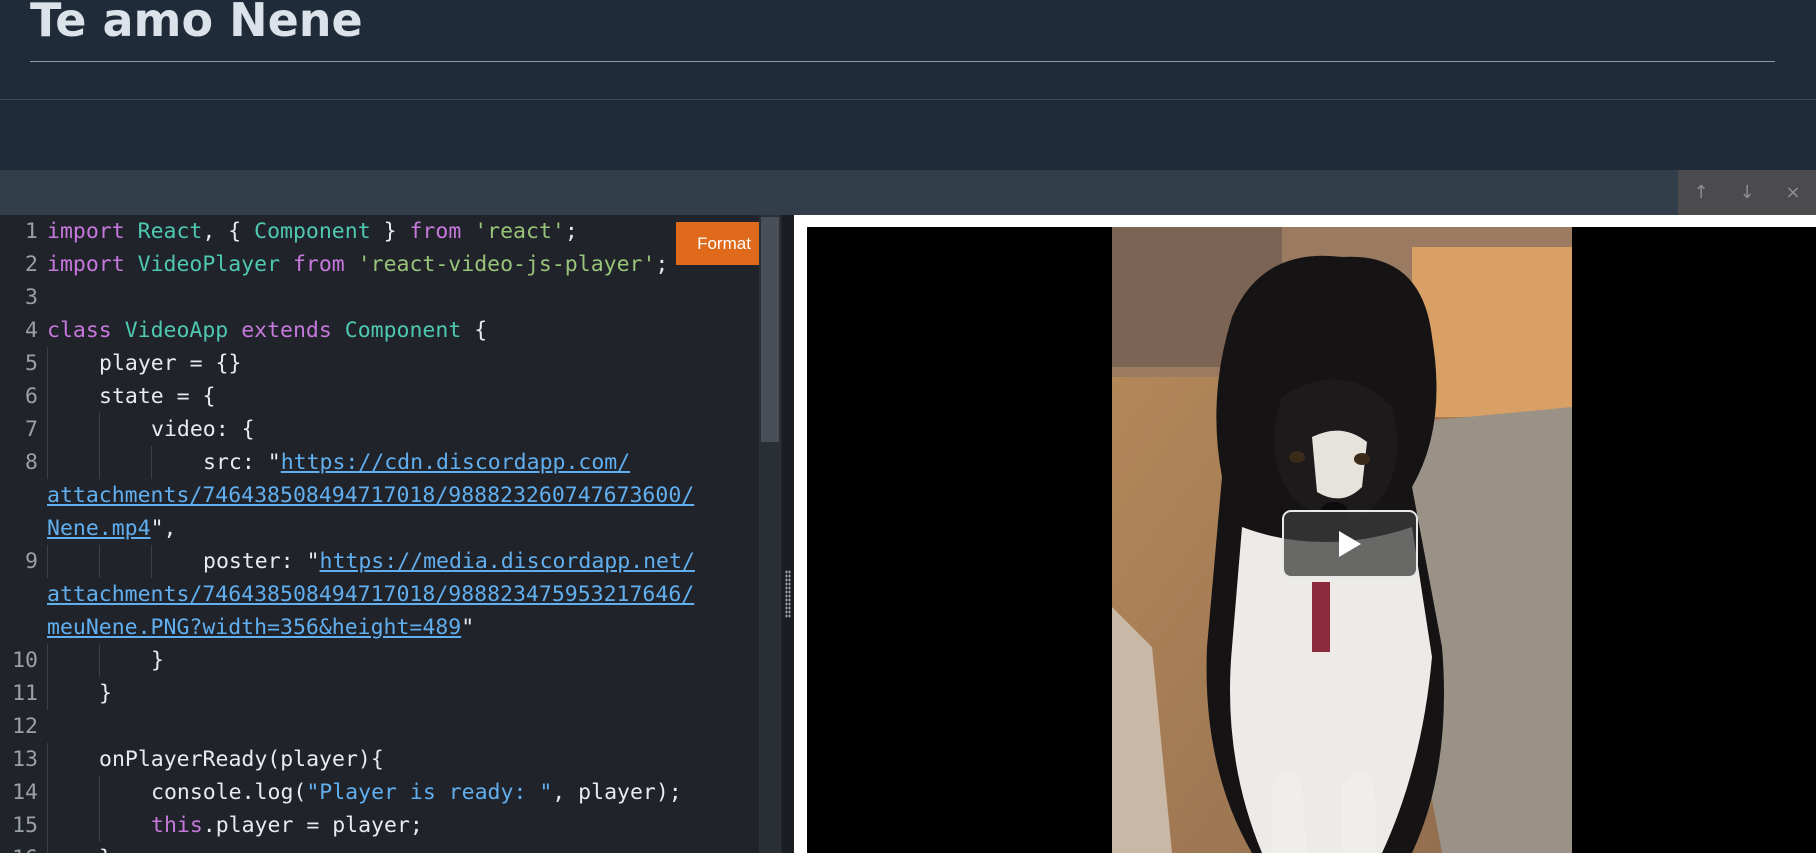 This screenshot has height=853, width=1816. Describe the element at coordinates (506, 264) in the screenshot. I see `string: 'react-video-js-player'` at that location.